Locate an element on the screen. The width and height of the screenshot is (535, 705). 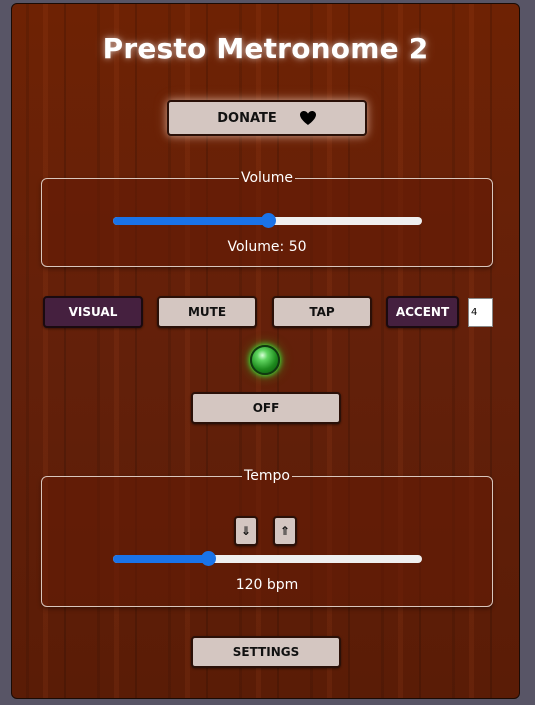
tempo-up-button: ⇑ is located at coordinates (285, 531).